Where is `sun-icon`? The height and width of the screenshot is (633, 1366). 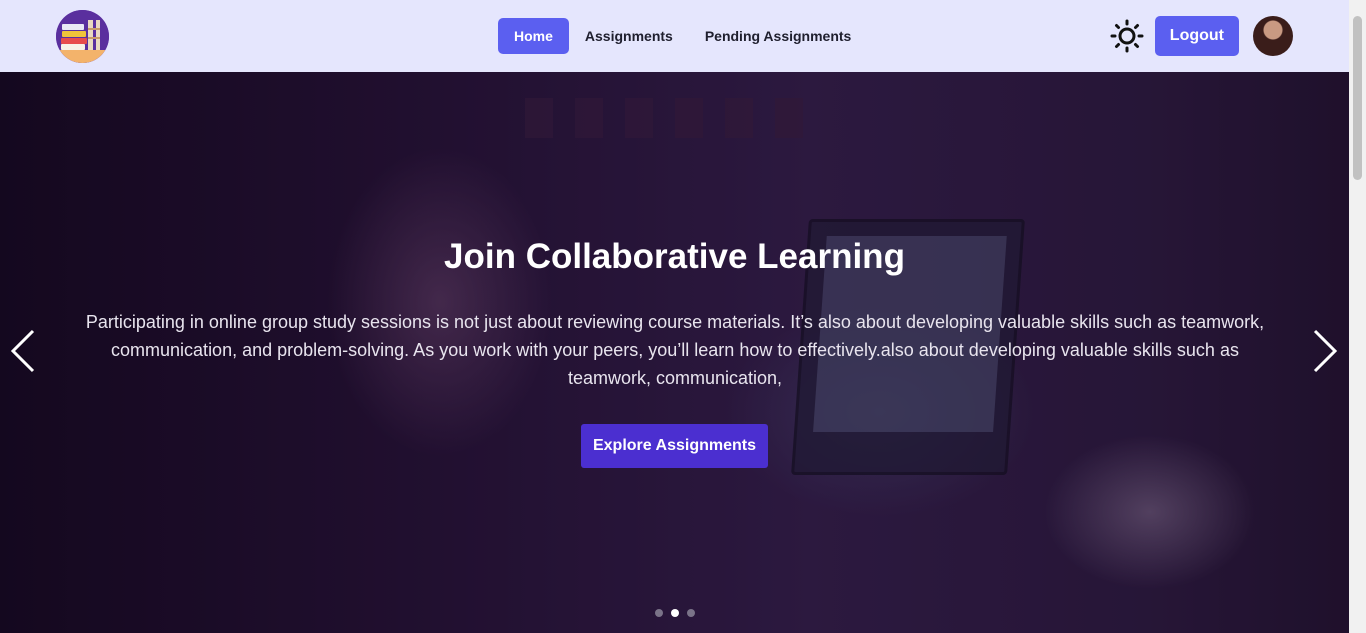
sun-icon is located at coordinates (1127, 36).